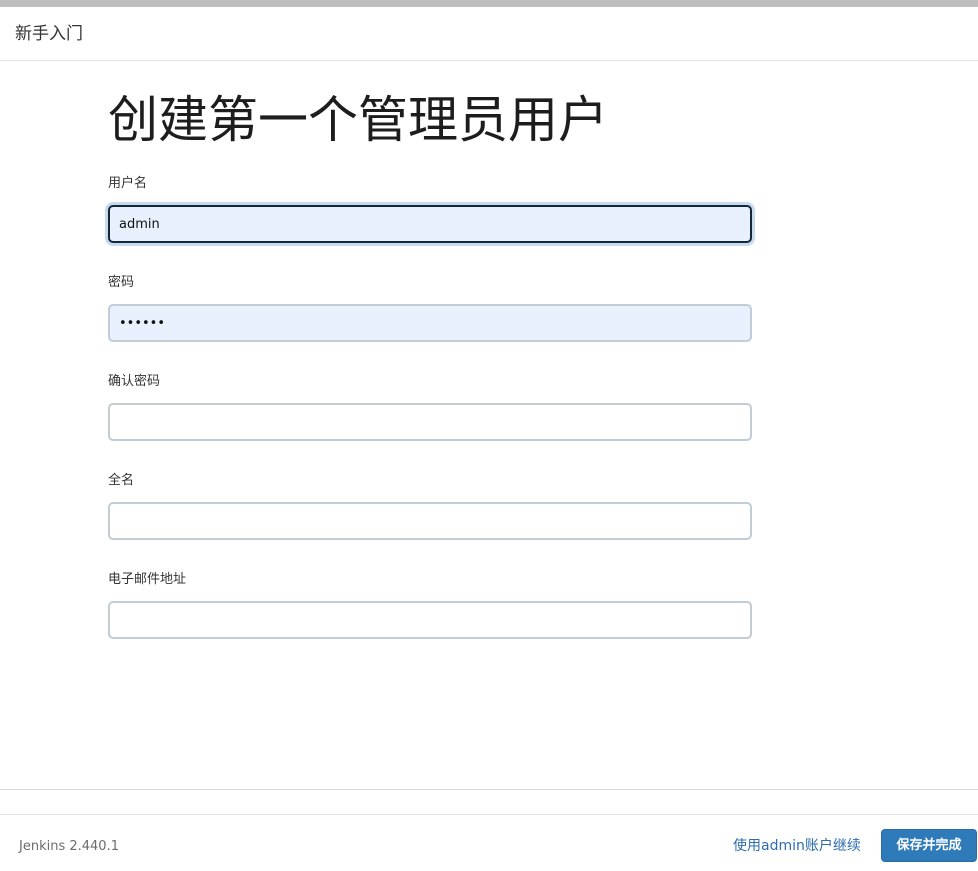 Image resolution: width=978 pixels, height=871 pixels. Describe the element at coordinates (49, 34) in the screenshot. I see `header-title: 新手入门` at that location.